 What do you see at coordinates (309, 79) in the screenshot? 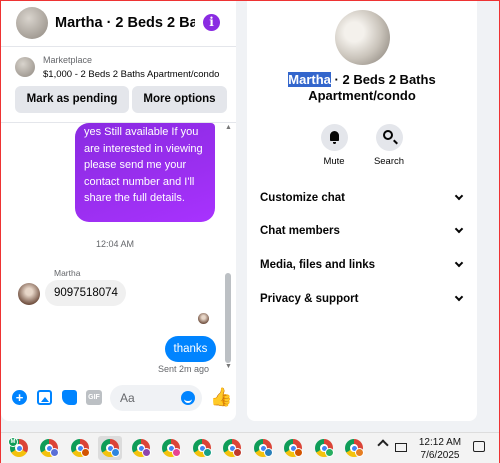
I see `details-name-highlighted: Martha` at bounding box center [309, 79].